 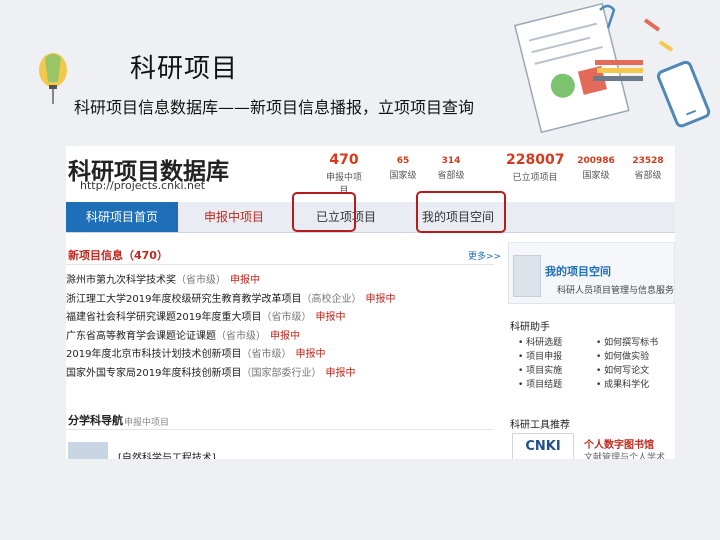 I want to click on stat-approved-label: 已立项项目, so click(x=535, y=178).